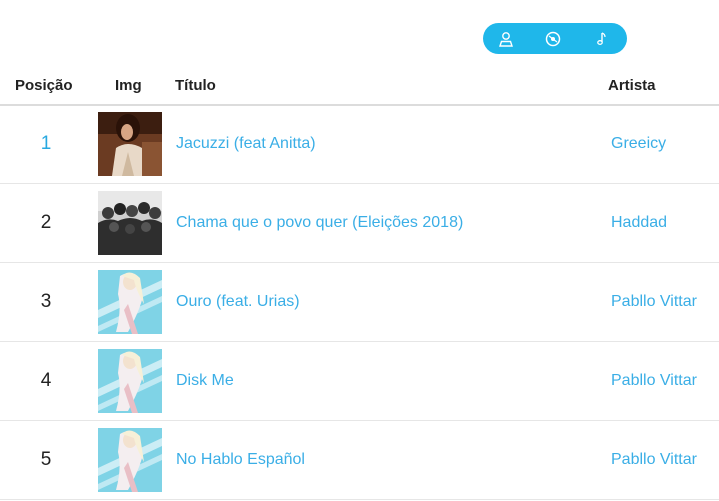 This screenshot has width=719, height=501. What do you see at coordinates (319, 223) in the screenshot?
I see `song-title-link: Chama que o povo quer (Eleições 2018)` at bounding box center [319, 223].